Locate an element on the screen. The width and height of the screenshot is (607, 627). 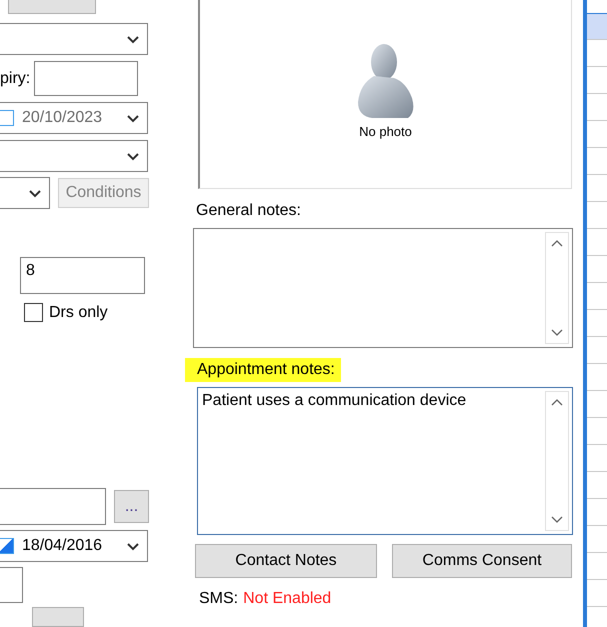
photo-caption: No photo is located at coordinates (385, 131).